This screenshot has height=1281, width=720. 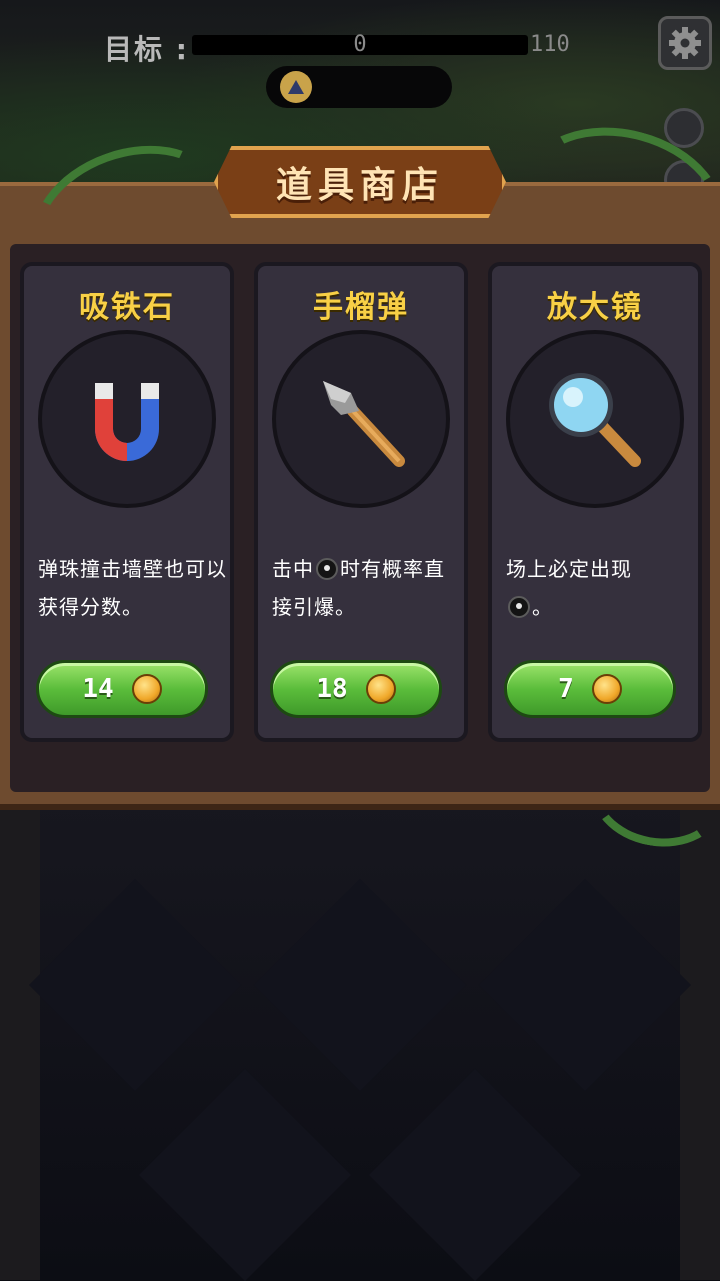 I want to click on shop-title-plaque: 道具商店, so click(x=360, y=182).